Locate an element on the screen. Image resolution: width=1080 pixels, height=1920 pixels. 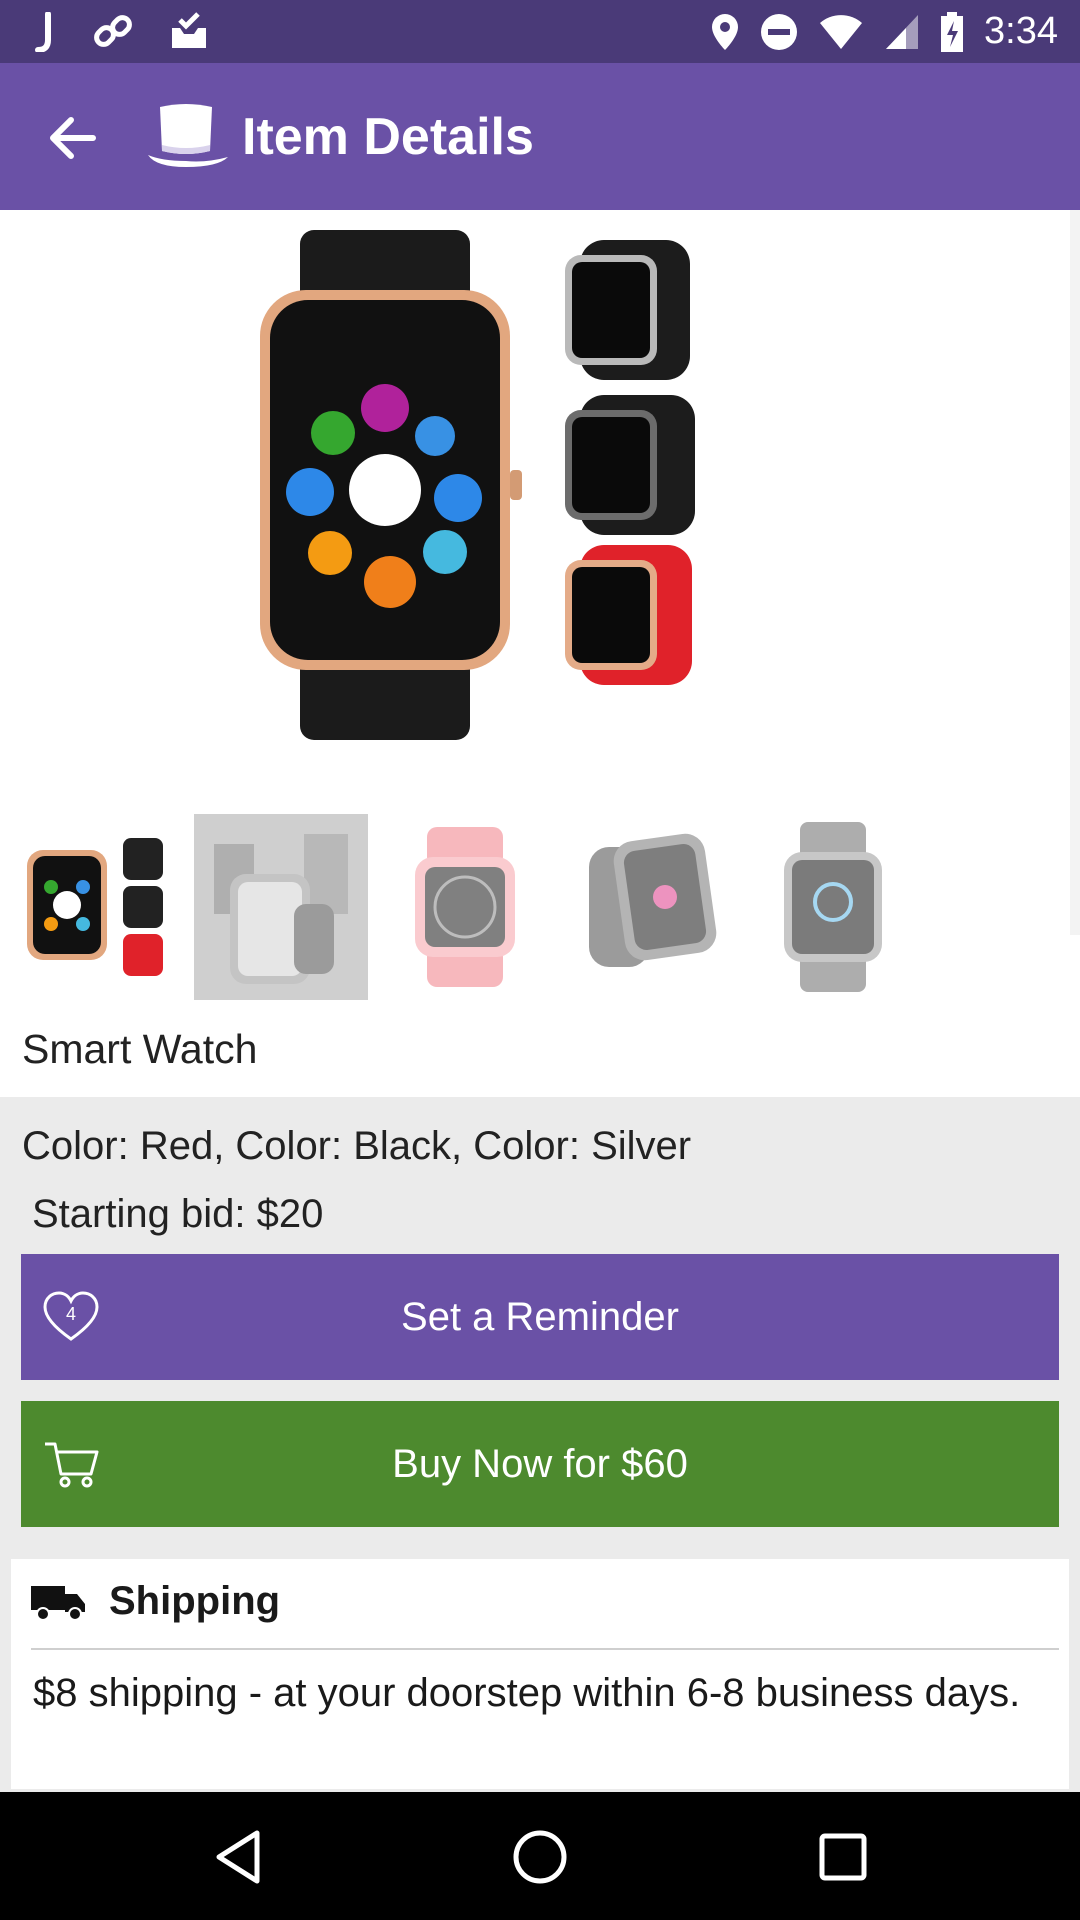
color-options: Color: Red, Color: Black, Color: Silver is located at coordinates (357, 1146).